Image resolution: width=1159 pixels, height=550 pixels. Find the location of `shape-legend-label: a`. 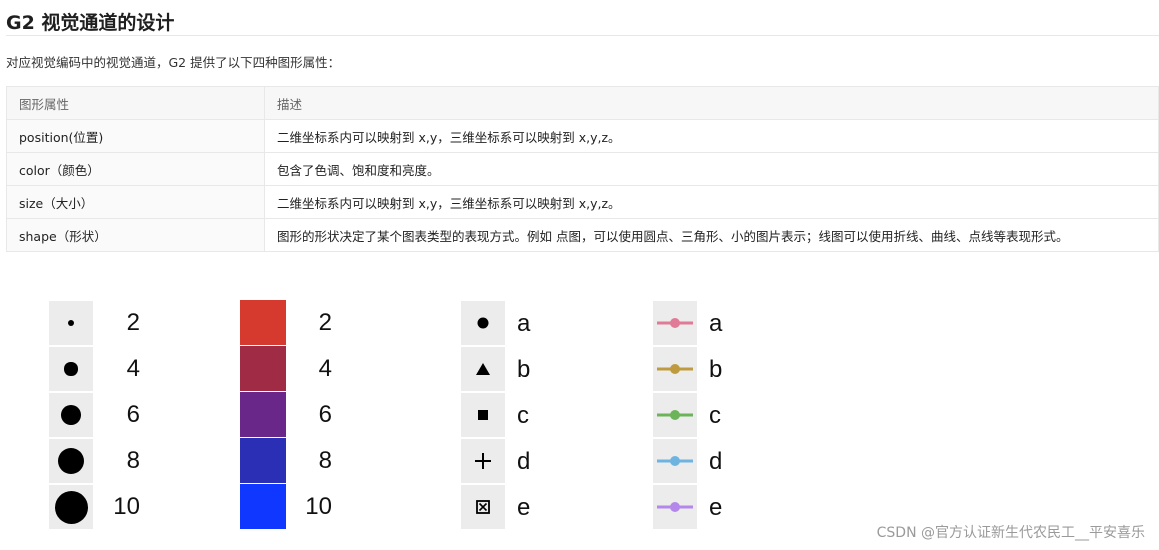

shape-legend-label: a is located at coordinates (524, 323).